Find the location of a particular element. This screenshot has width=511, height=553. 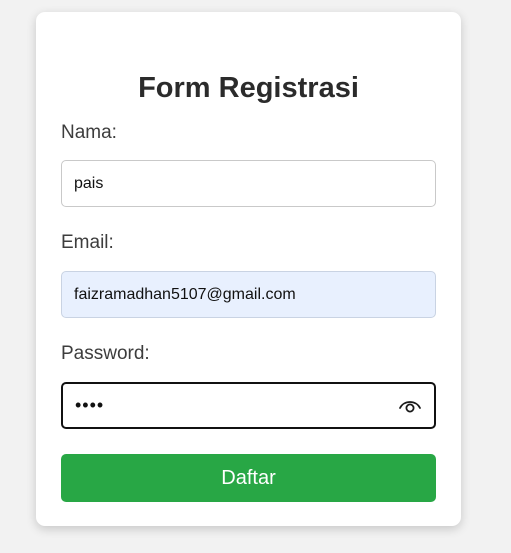

password-field-wrapper is located at coordinates (248, 405).